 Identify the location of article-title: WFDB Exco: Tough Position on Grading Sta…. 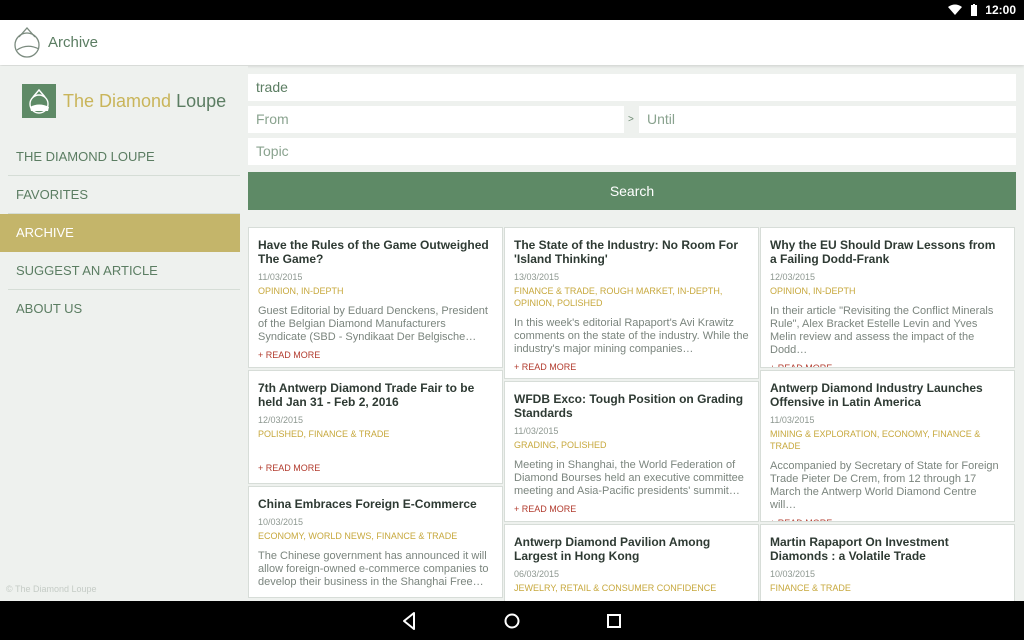
(631, 406).